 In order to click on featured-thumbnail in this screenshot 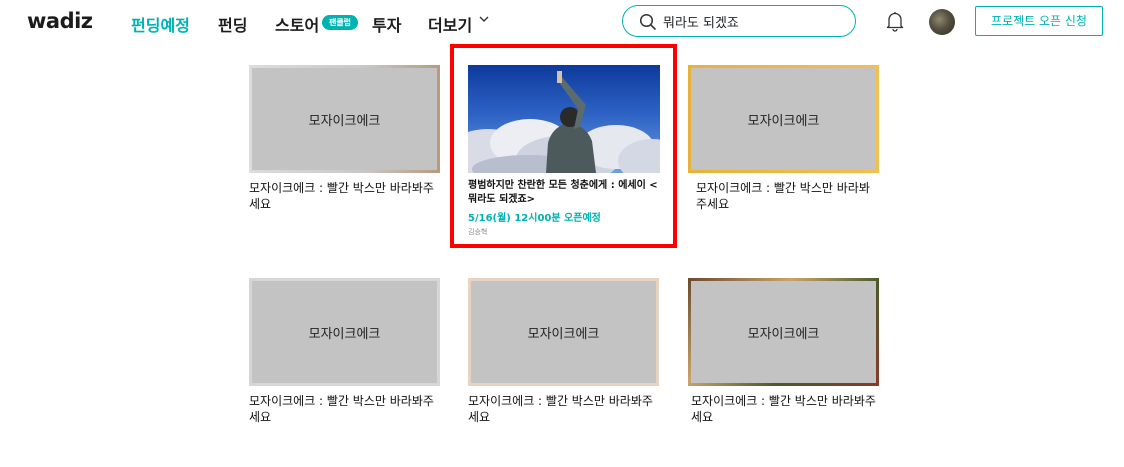, I will do `click(564, 119)`.